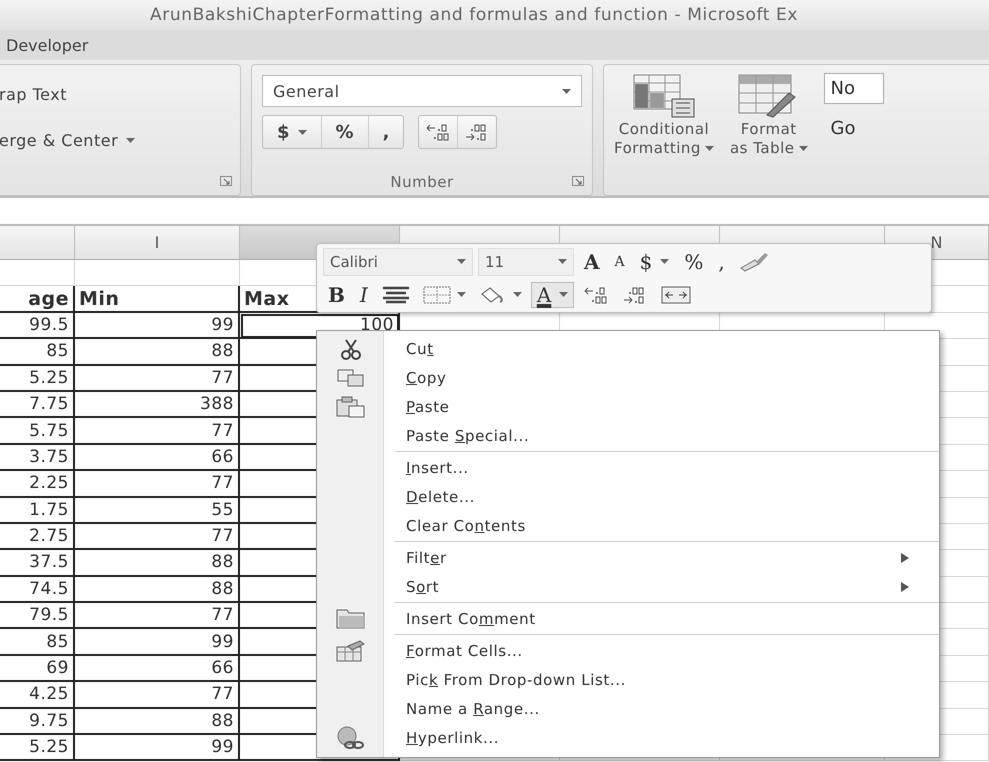 The width and height of the screenshot is (989, 762). I want to click on column-title-cell: Min, so click(157, 299).